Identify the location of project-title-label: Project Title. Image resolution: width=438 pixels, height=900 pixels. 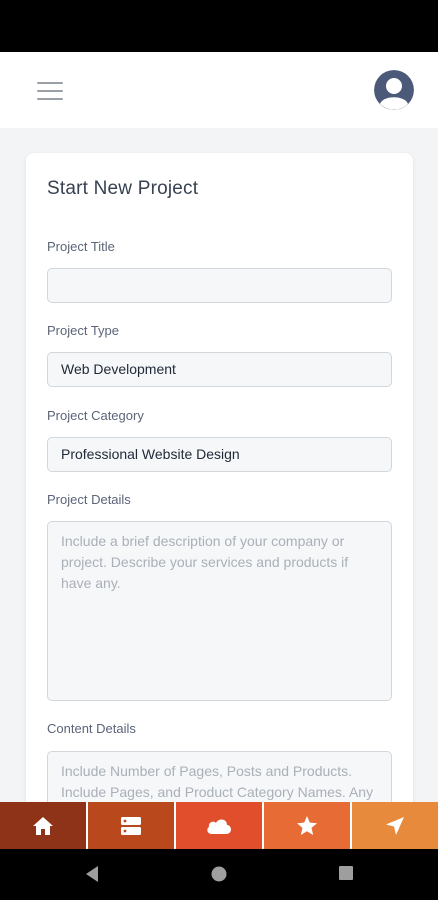
(81, 246).